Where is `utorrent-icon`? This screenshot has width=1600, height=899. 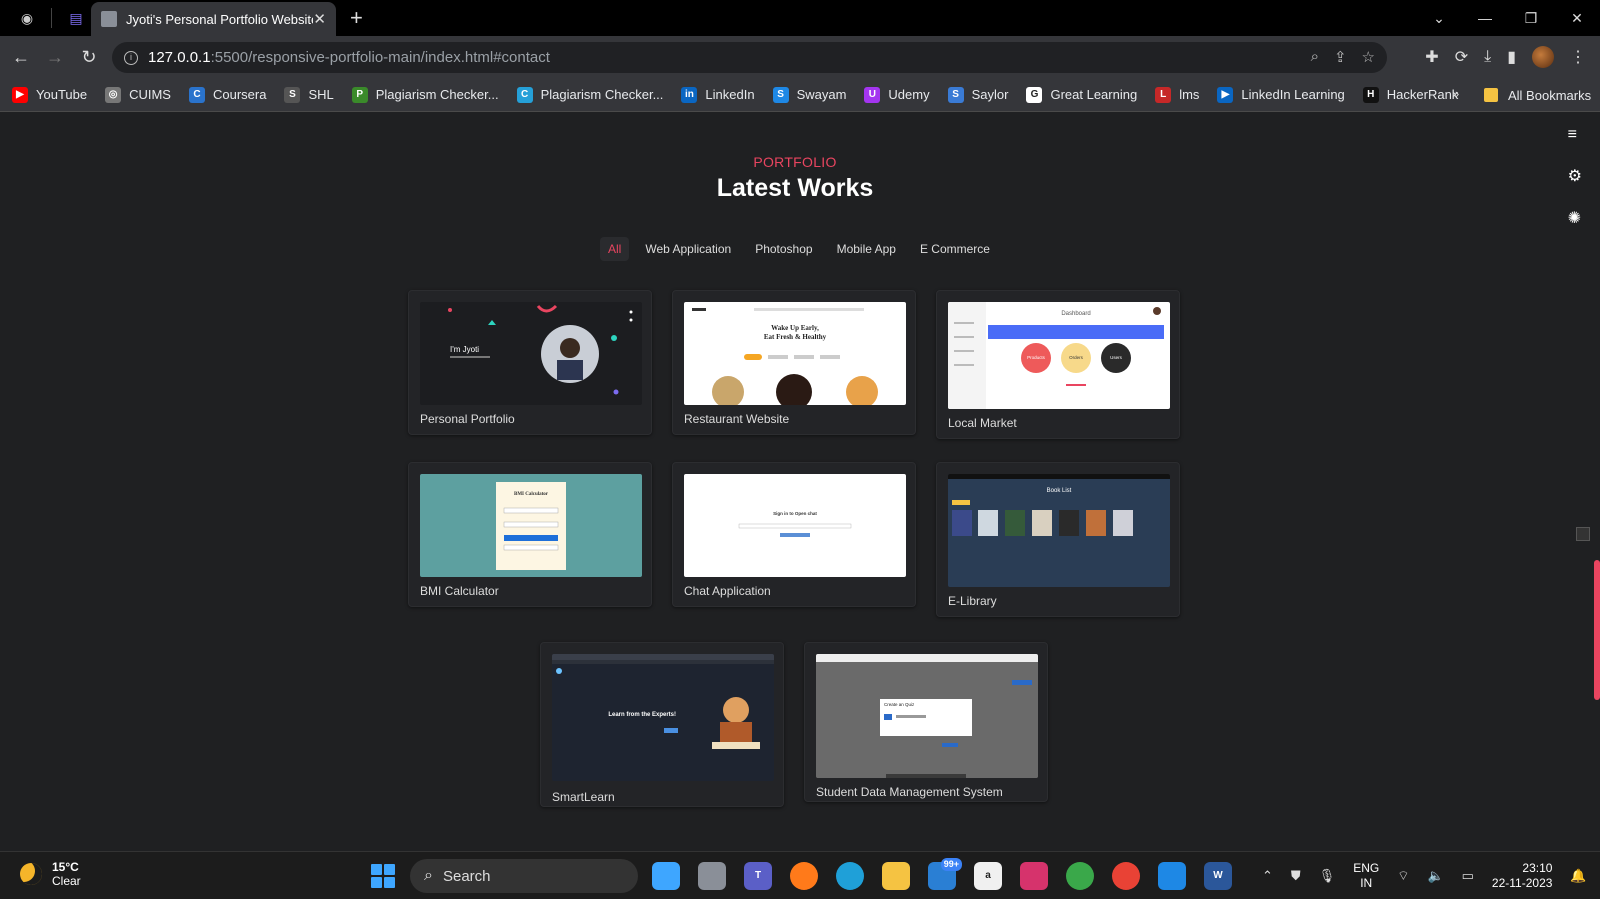 utorrent-icon is located at coordinates (1080, 876).